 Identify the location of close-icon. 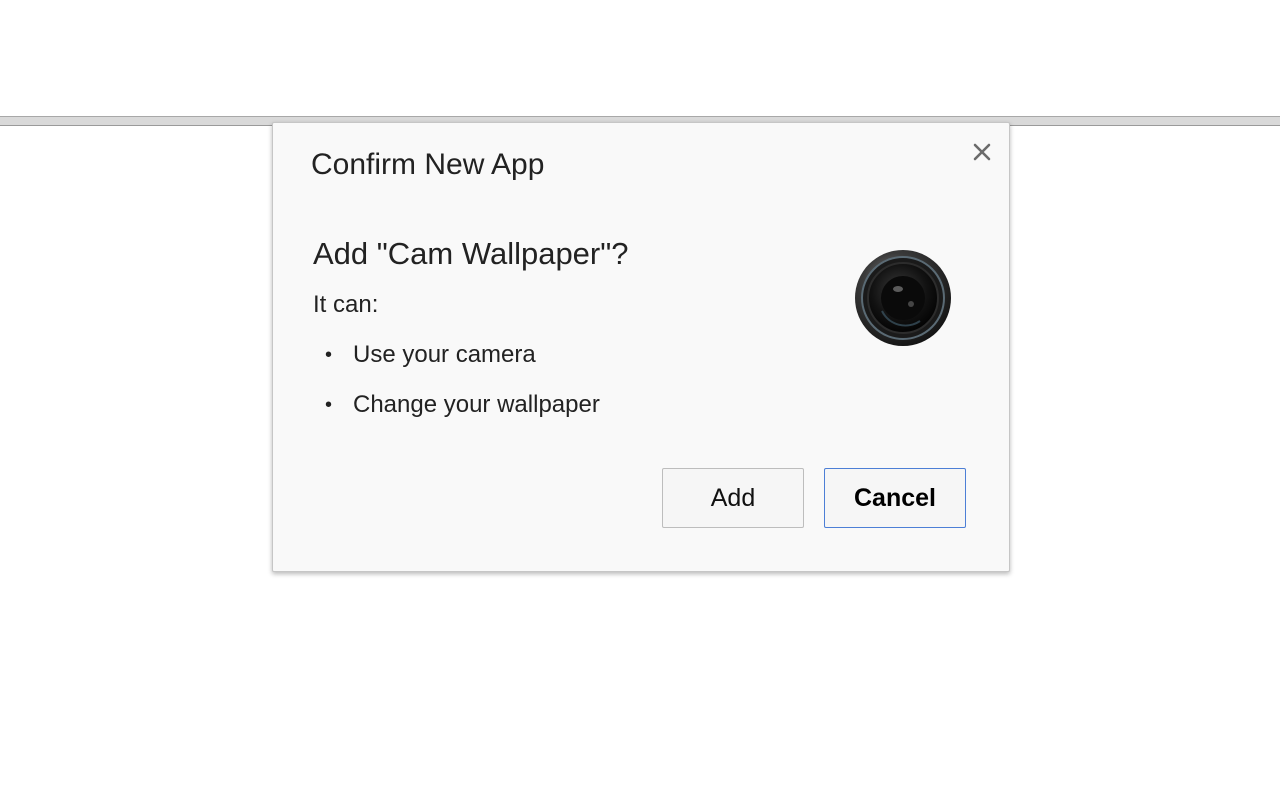
(982, 152).